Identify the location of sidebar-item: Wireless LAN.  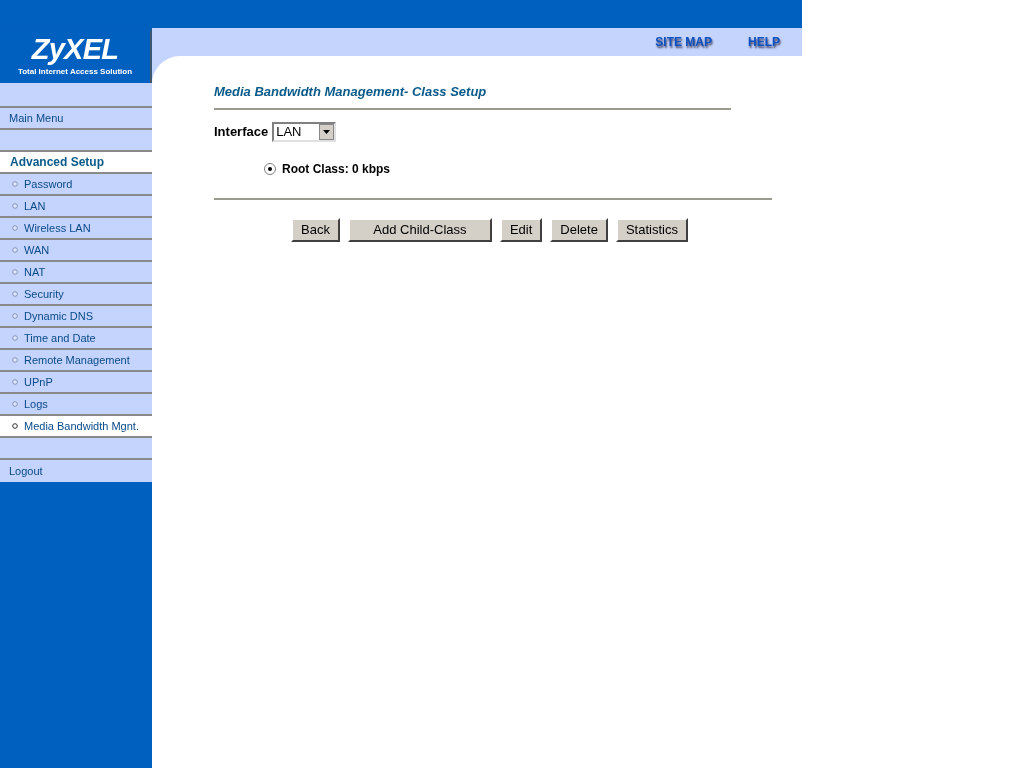
(76, 229).